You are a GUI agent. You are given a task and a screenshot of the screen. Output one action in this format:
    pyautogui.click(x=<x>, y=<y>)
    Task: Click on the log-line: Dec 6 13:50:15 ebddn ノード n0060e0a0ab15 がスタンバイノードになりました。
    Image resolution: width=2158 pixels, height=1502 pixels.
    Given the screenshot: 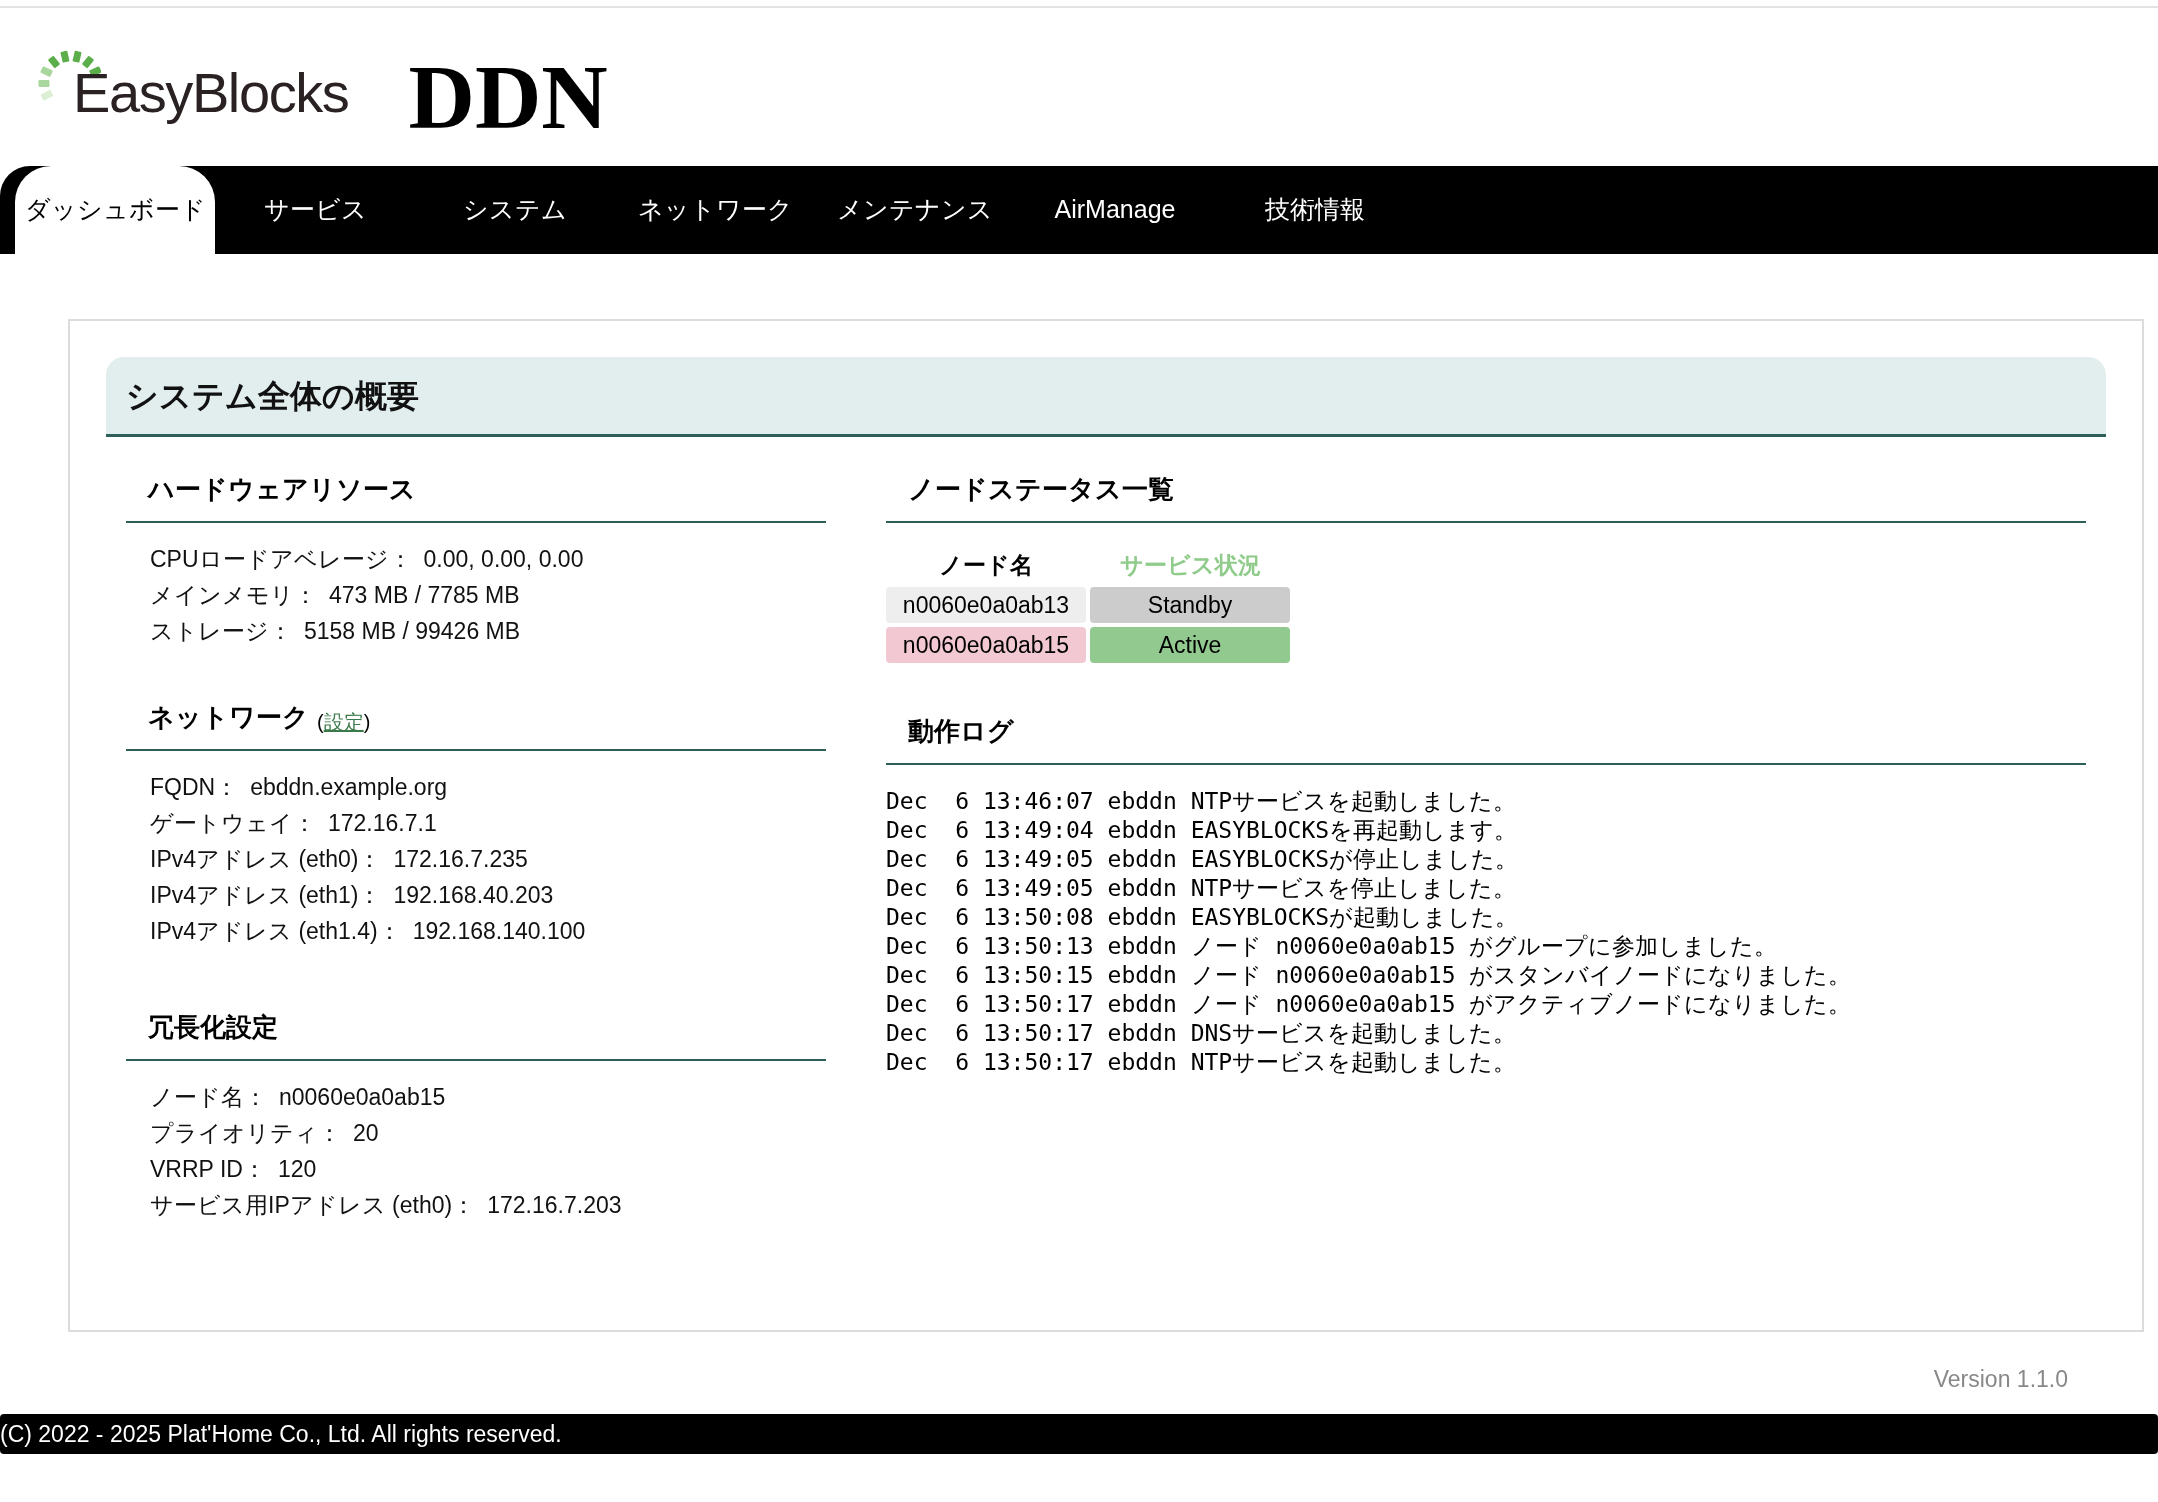 What is the action you would take?
    pyautogui.click(x=1369, y=975)
    